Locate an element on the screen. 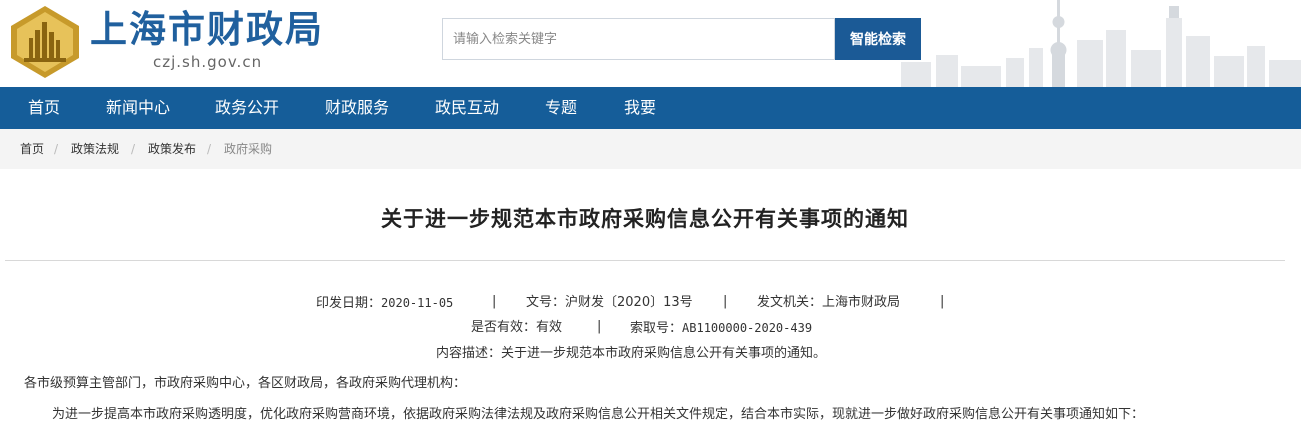 The width and height of the screenshot is (1301, 431). breadcrumb-policy-release: 政策发布 is located at coordinates (172, 149).